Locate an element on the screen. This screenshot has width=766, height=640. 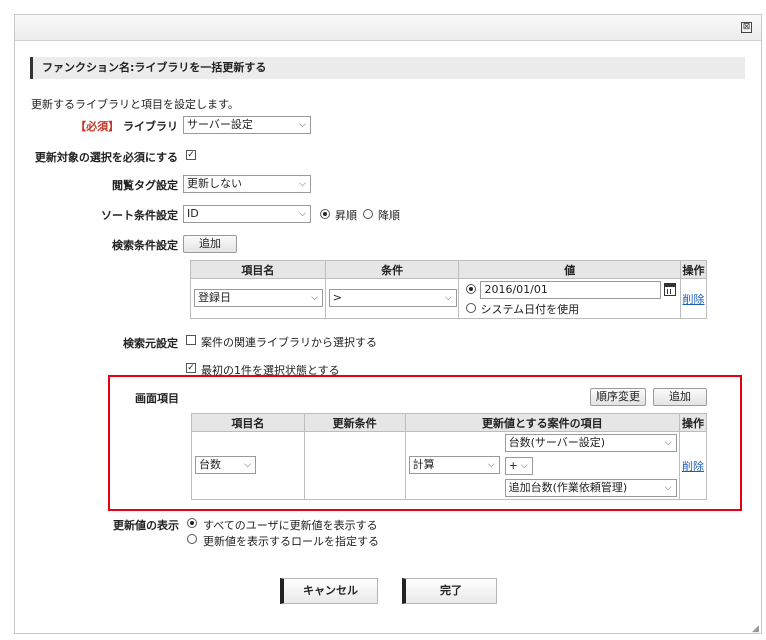
sort-desc-label: 降順 is located at coordinates (389, 215).